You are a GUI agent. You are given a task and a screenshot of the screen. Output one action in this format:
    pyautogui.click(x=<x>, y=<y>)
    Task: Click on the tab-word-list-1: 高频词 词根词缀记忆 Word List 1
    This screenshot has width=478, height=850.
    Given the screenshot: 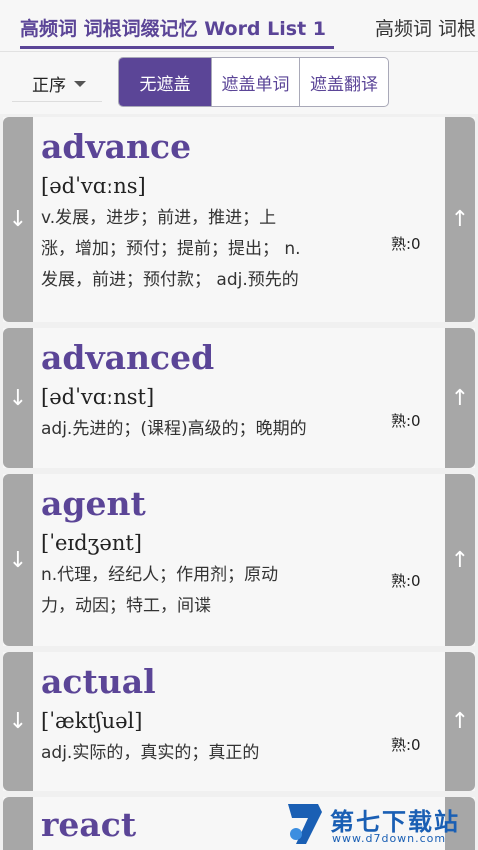 What is the action you would take?
    pyautogui.click(x=173, y=27)
    